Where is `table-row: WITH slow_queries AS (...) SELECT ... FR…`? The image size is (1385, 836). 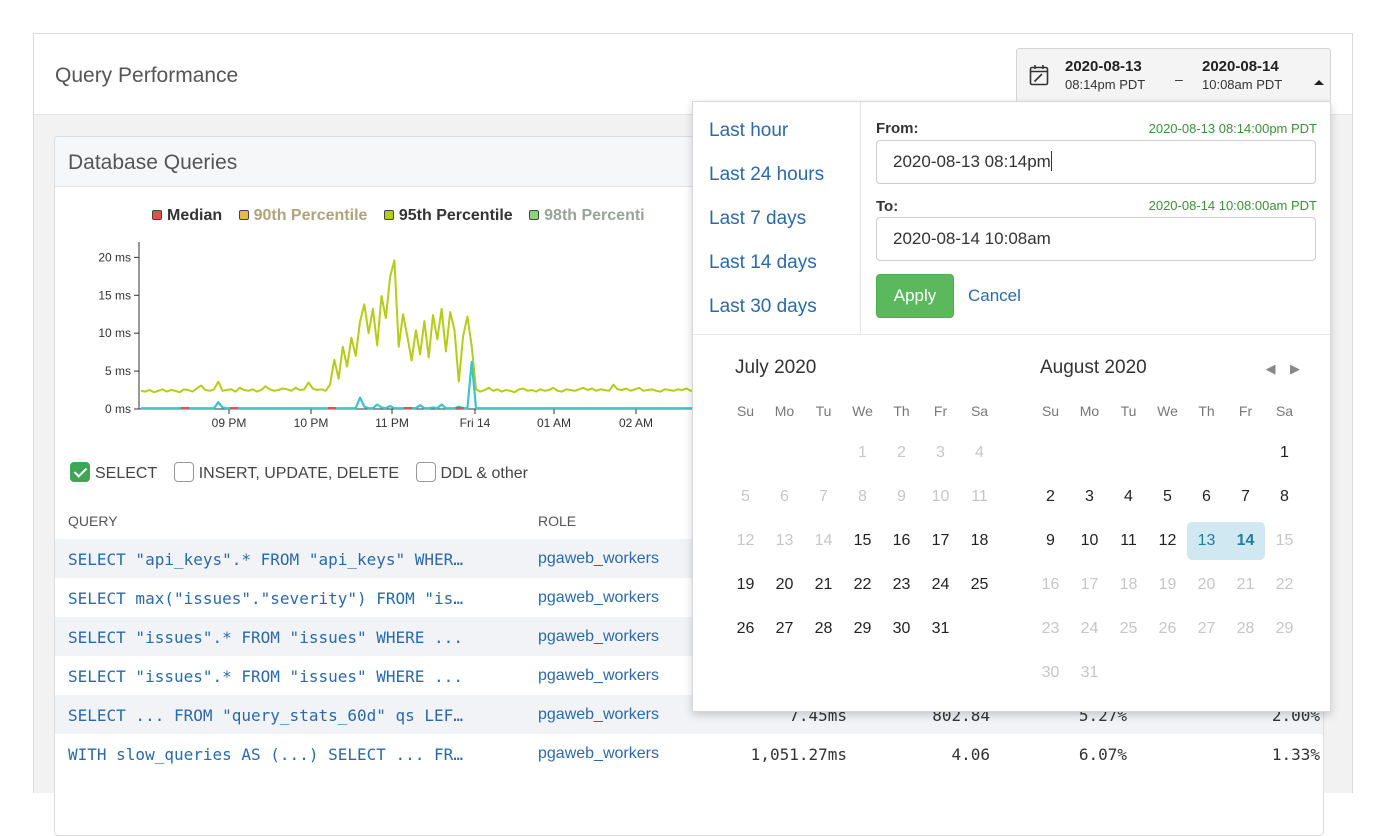
table-row: WITH slow_queries AS (...) SELECT ... FR… is located at coordinates (689, 753).